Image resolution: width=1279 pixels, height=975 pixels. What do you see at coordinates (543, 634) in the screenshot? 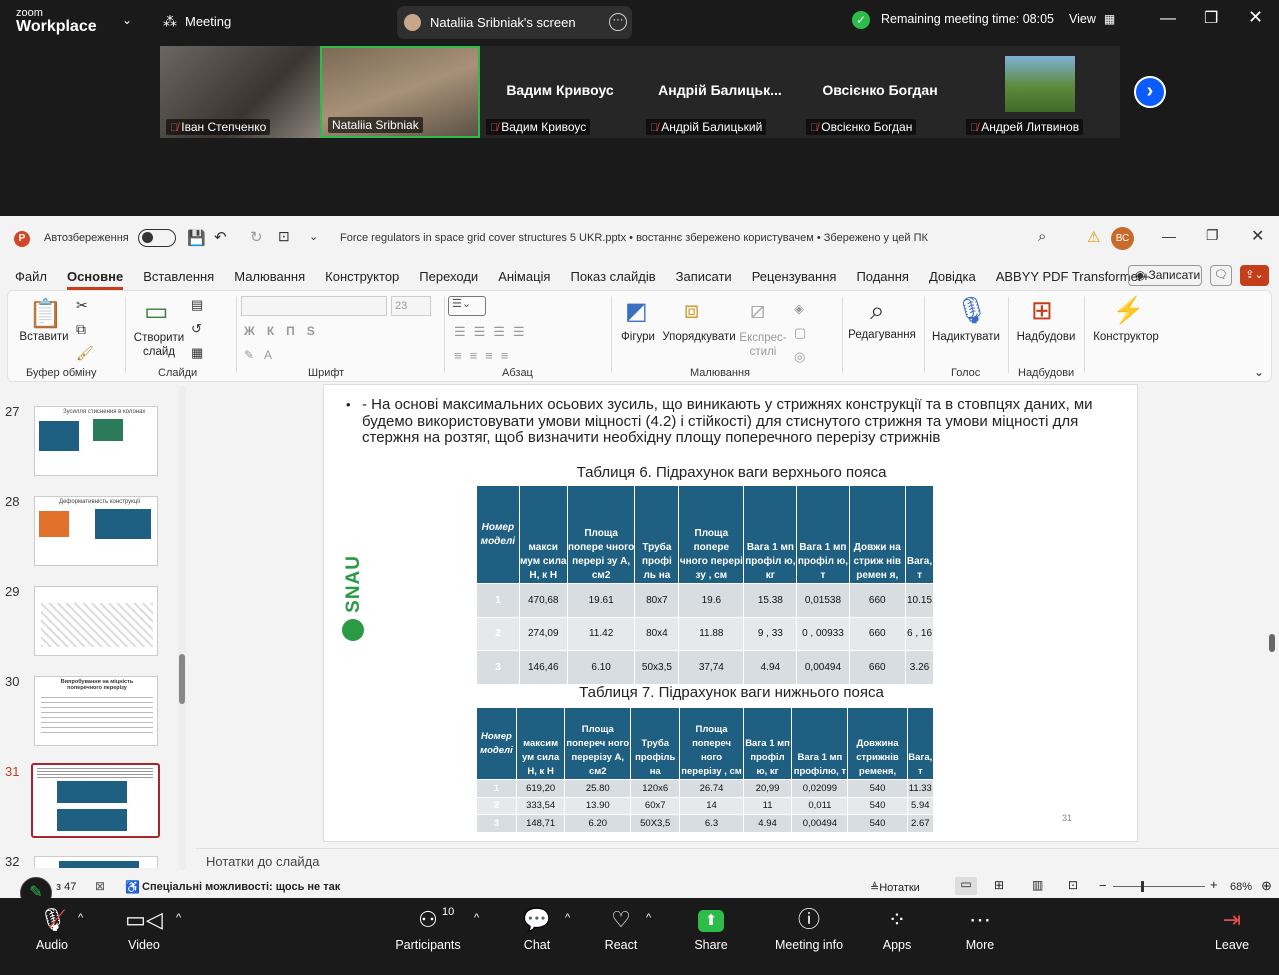
I see `table6-cell: 274,09` at bounding box center [543, 634].